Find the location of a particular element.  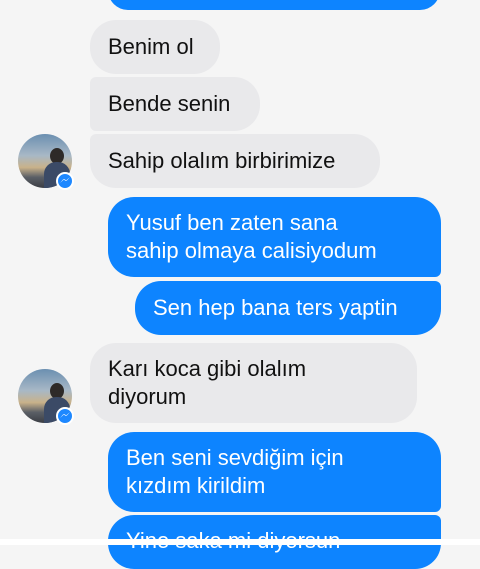

message-bubble-incoming: Bende senin is located at coordinates (175, 104).